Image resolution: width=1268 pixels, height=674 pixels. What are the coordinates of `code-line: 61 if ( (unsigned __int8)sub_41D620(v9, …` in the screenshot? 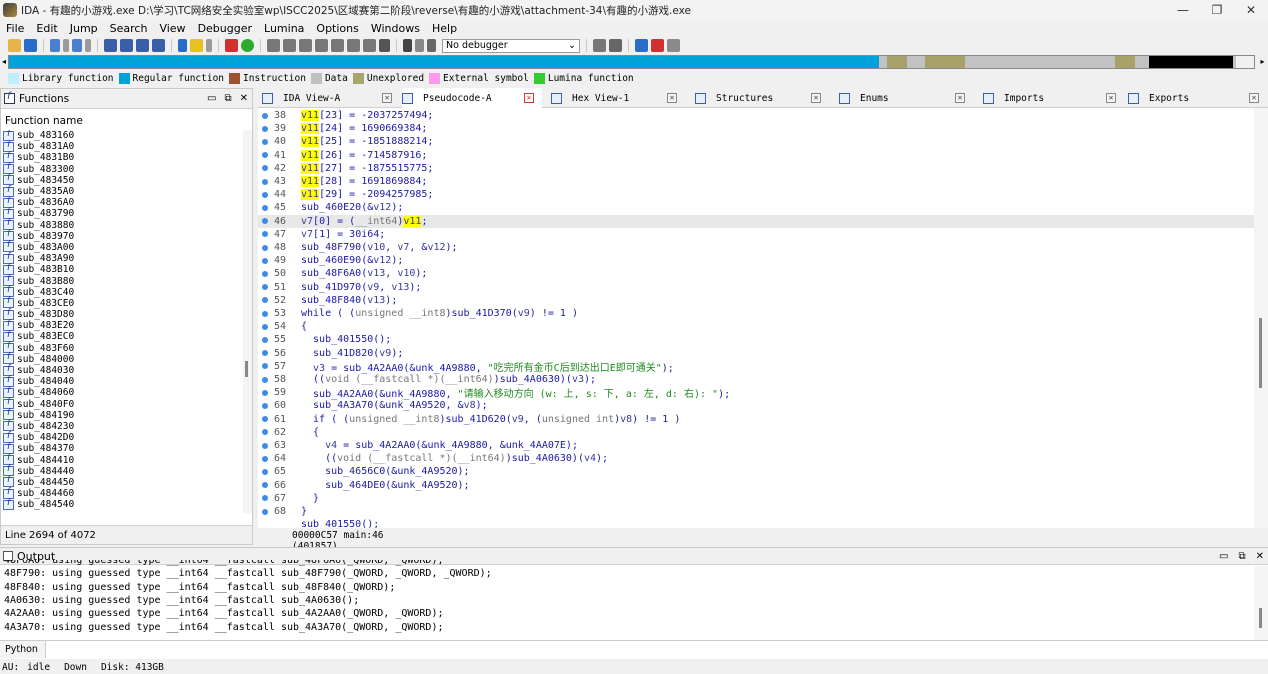 It's located at (756, 419).